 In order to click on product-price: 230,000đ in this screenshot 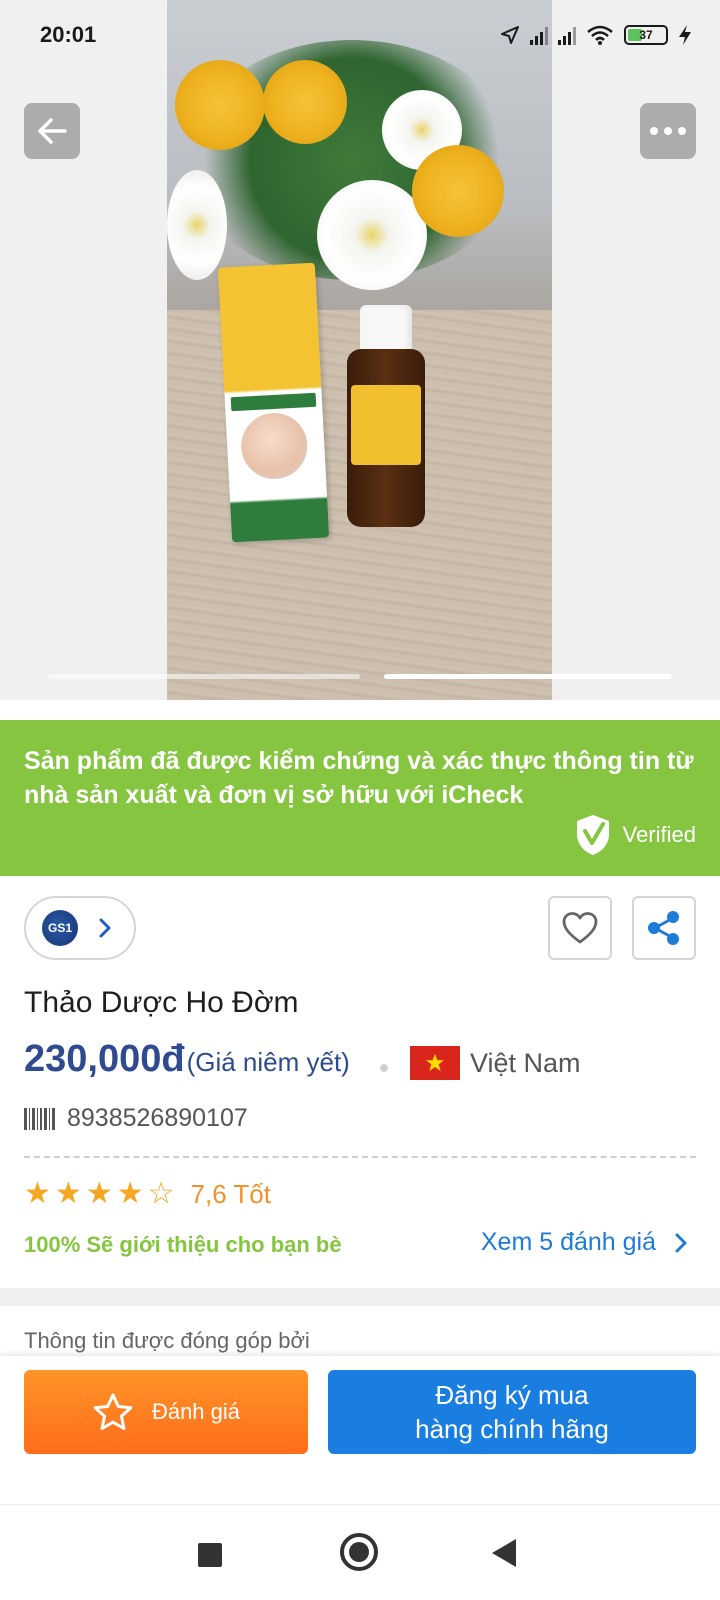, I will do `click(104, 1059)`.